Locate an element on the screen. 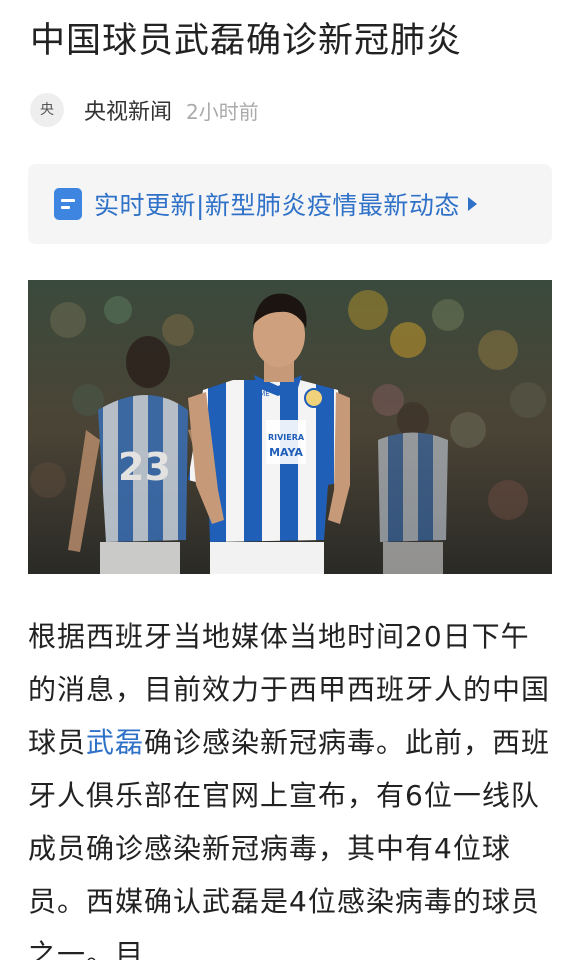  play-arrow-icon is located at coordinates (472, 204).